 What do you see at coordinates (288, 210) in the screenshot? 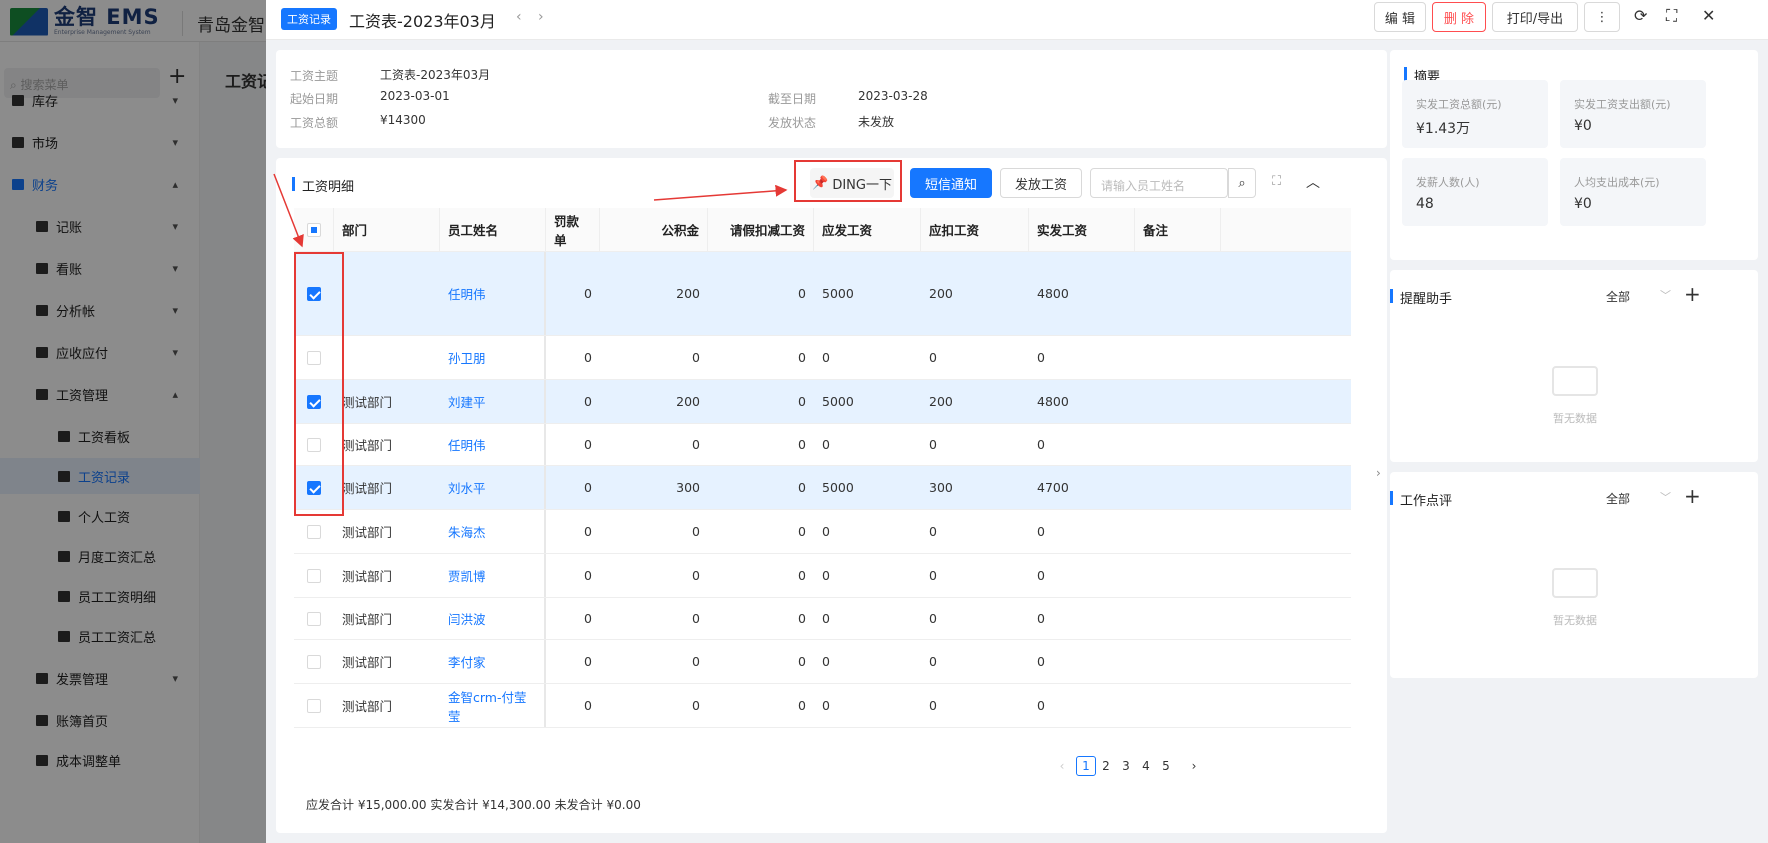
I see `annotation-arrow-down` at bounding box center [288, 210].